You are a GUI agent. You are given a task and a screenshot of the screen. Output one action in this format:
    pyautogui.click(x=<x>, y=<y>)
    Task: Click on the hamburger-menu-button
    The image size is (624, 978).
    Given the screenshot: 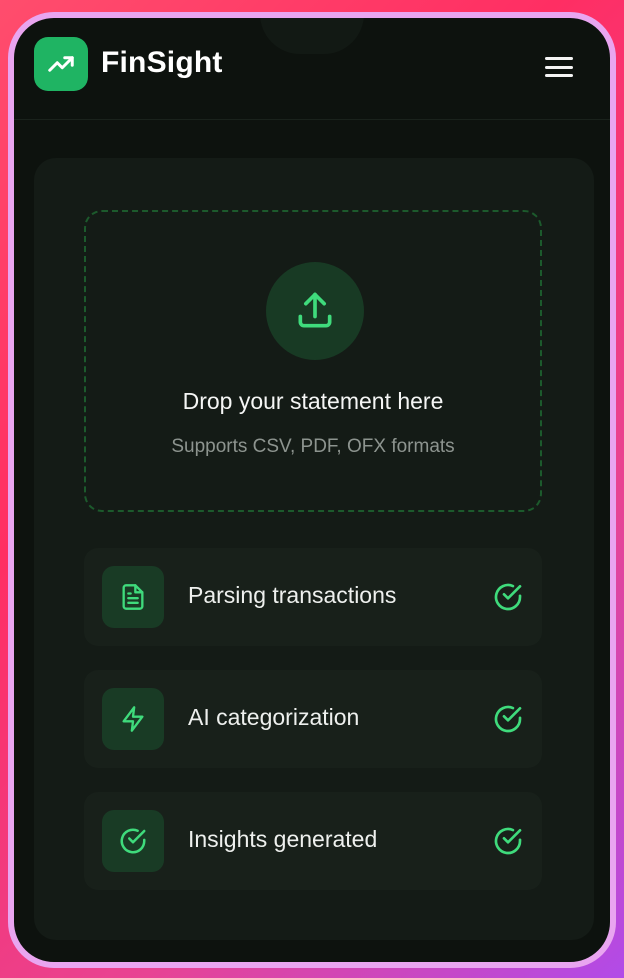 What is the action you would take?
    pyautogui.click(x=559, y=67)
    